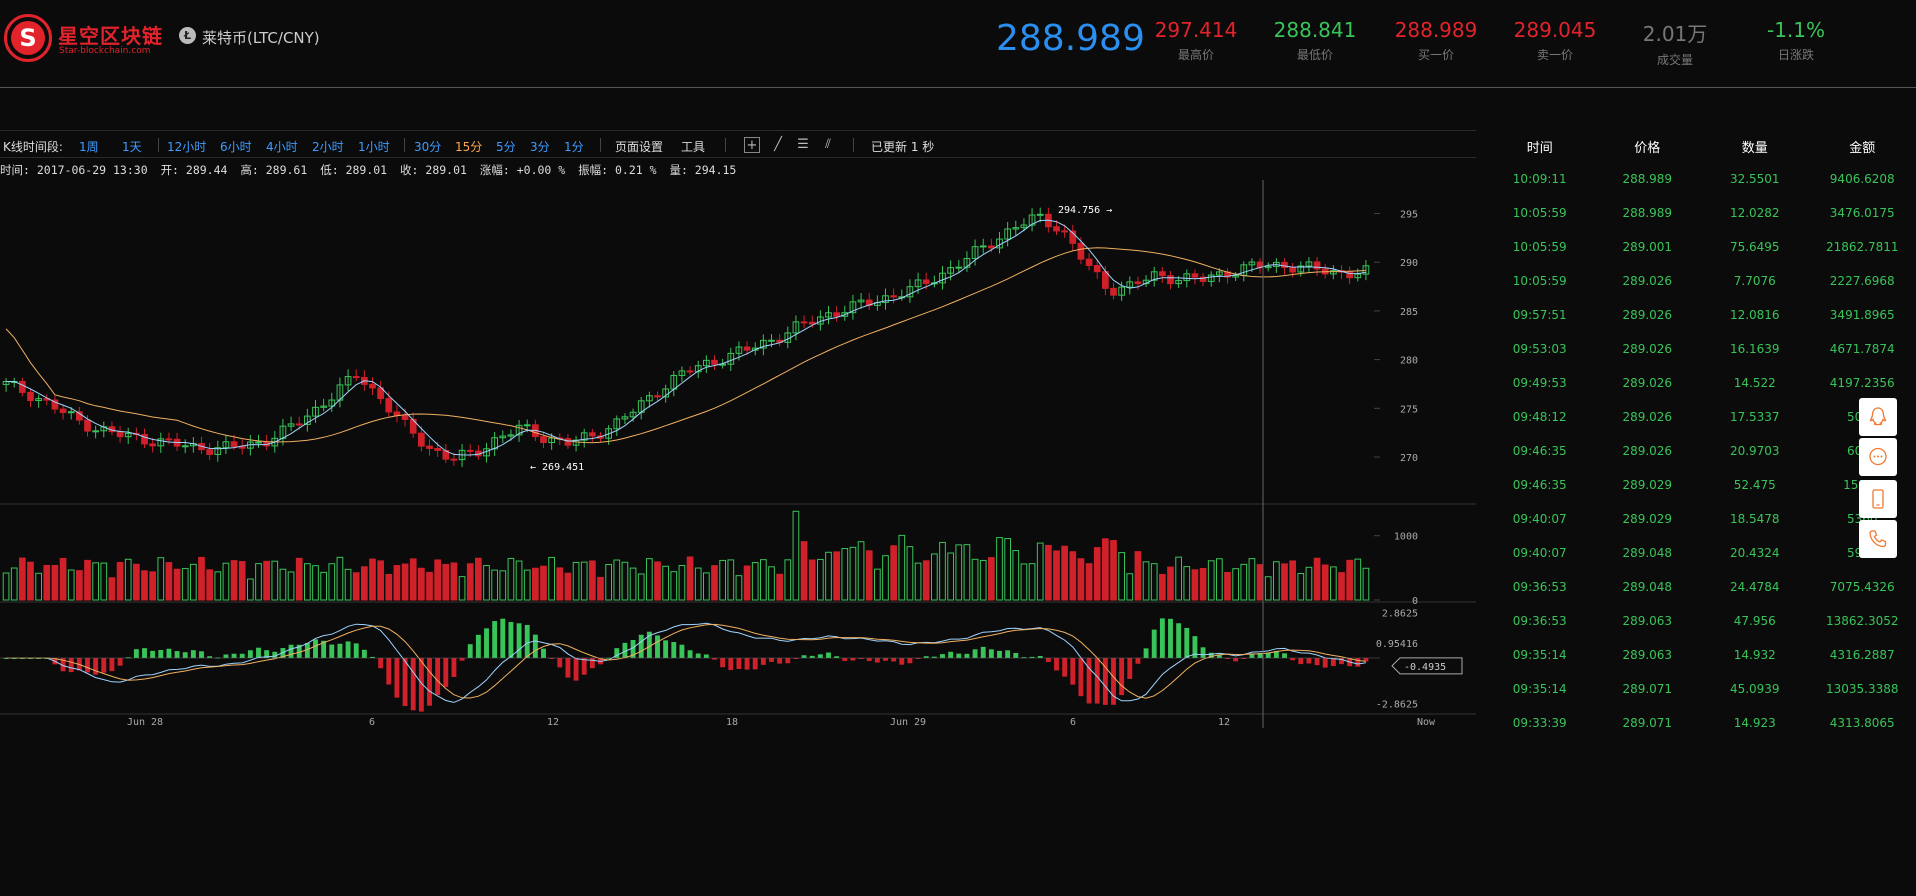 The width and height of the screenshot is (1916, 896). Describe the element at coordinates (89, 146) in the screenshot. I see `tf-1w: 1周` at that location.